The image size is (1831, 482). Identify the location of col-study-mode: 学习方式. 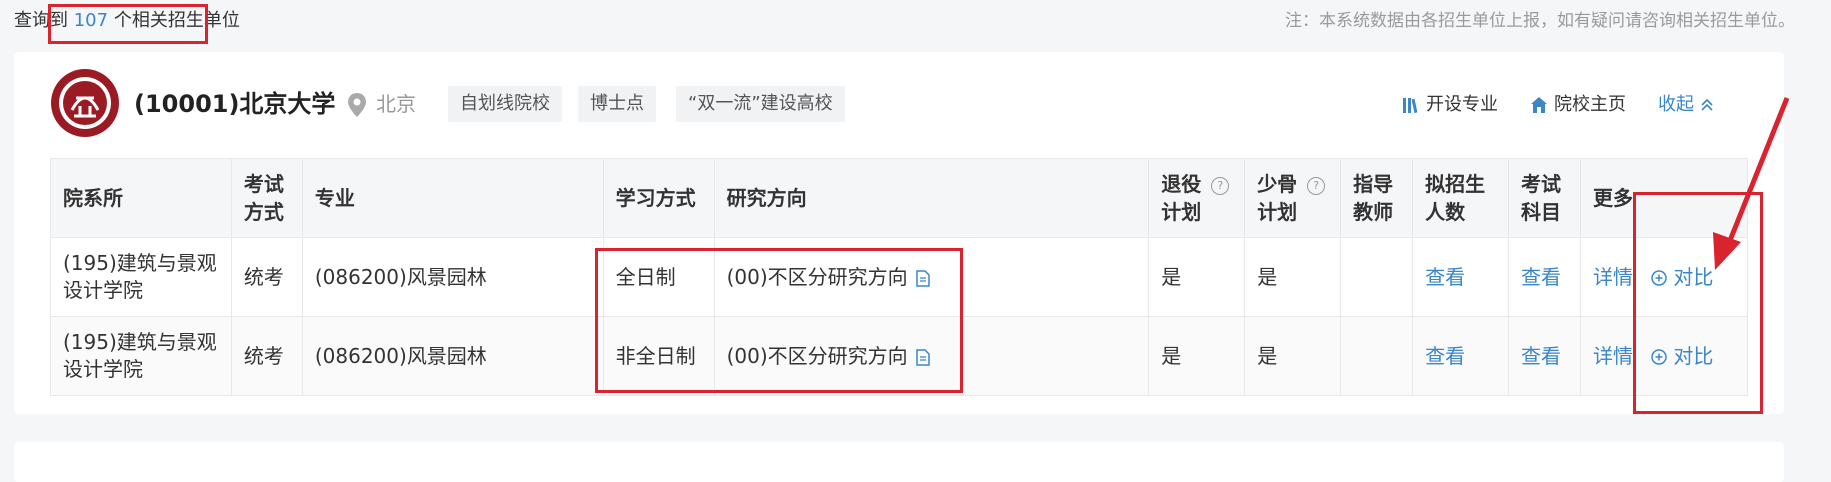
(658, 198).